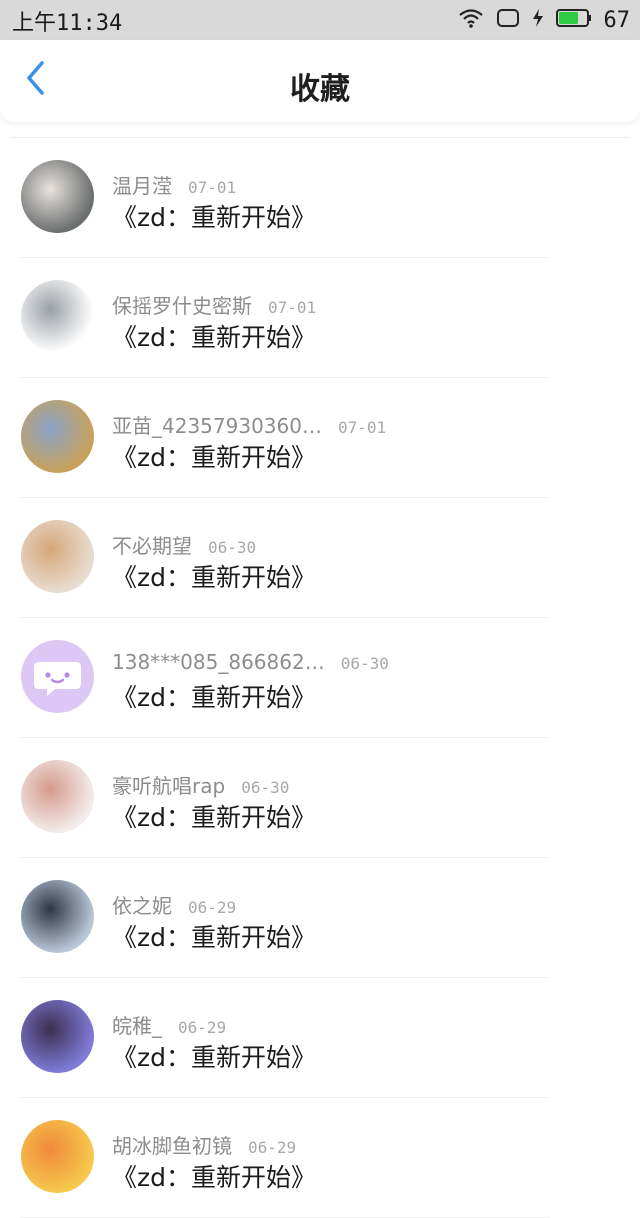 Image resolution: width=640 pixels, height=1218 pixels. Describe the element at coordinates (174, 904) in the screenshot. I see `item-meta: 依之妮 06-29` at that location.